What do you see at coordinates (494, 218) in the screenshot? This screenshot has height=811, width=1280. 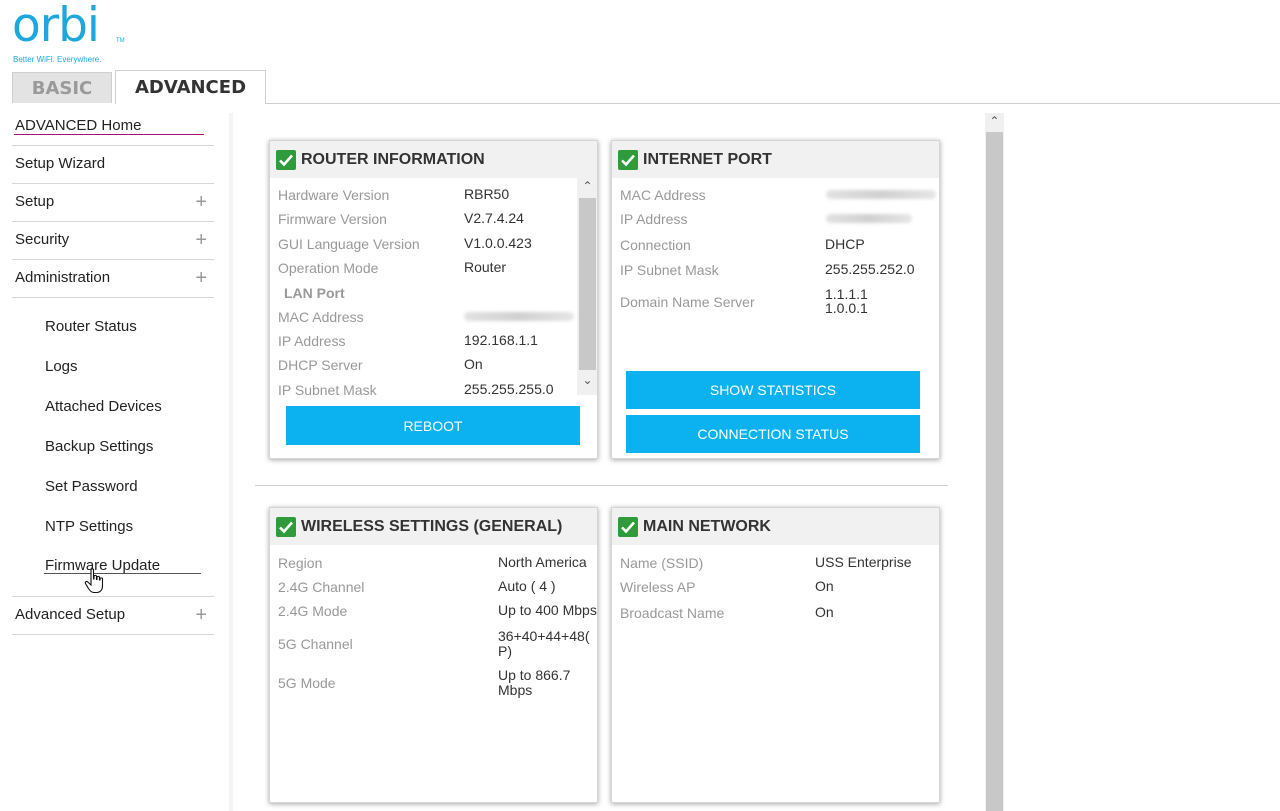 I see `info-value: V2.7.4.24` at bounding box center [494, 218].